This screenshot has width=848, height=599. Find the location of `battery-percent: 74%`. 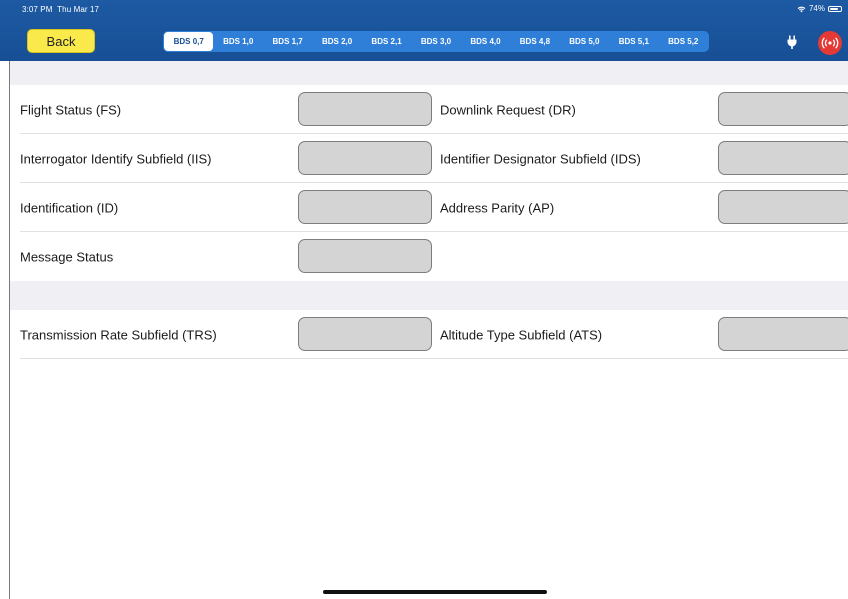

battery-percent: 74% is located at coordinates (816, 8).